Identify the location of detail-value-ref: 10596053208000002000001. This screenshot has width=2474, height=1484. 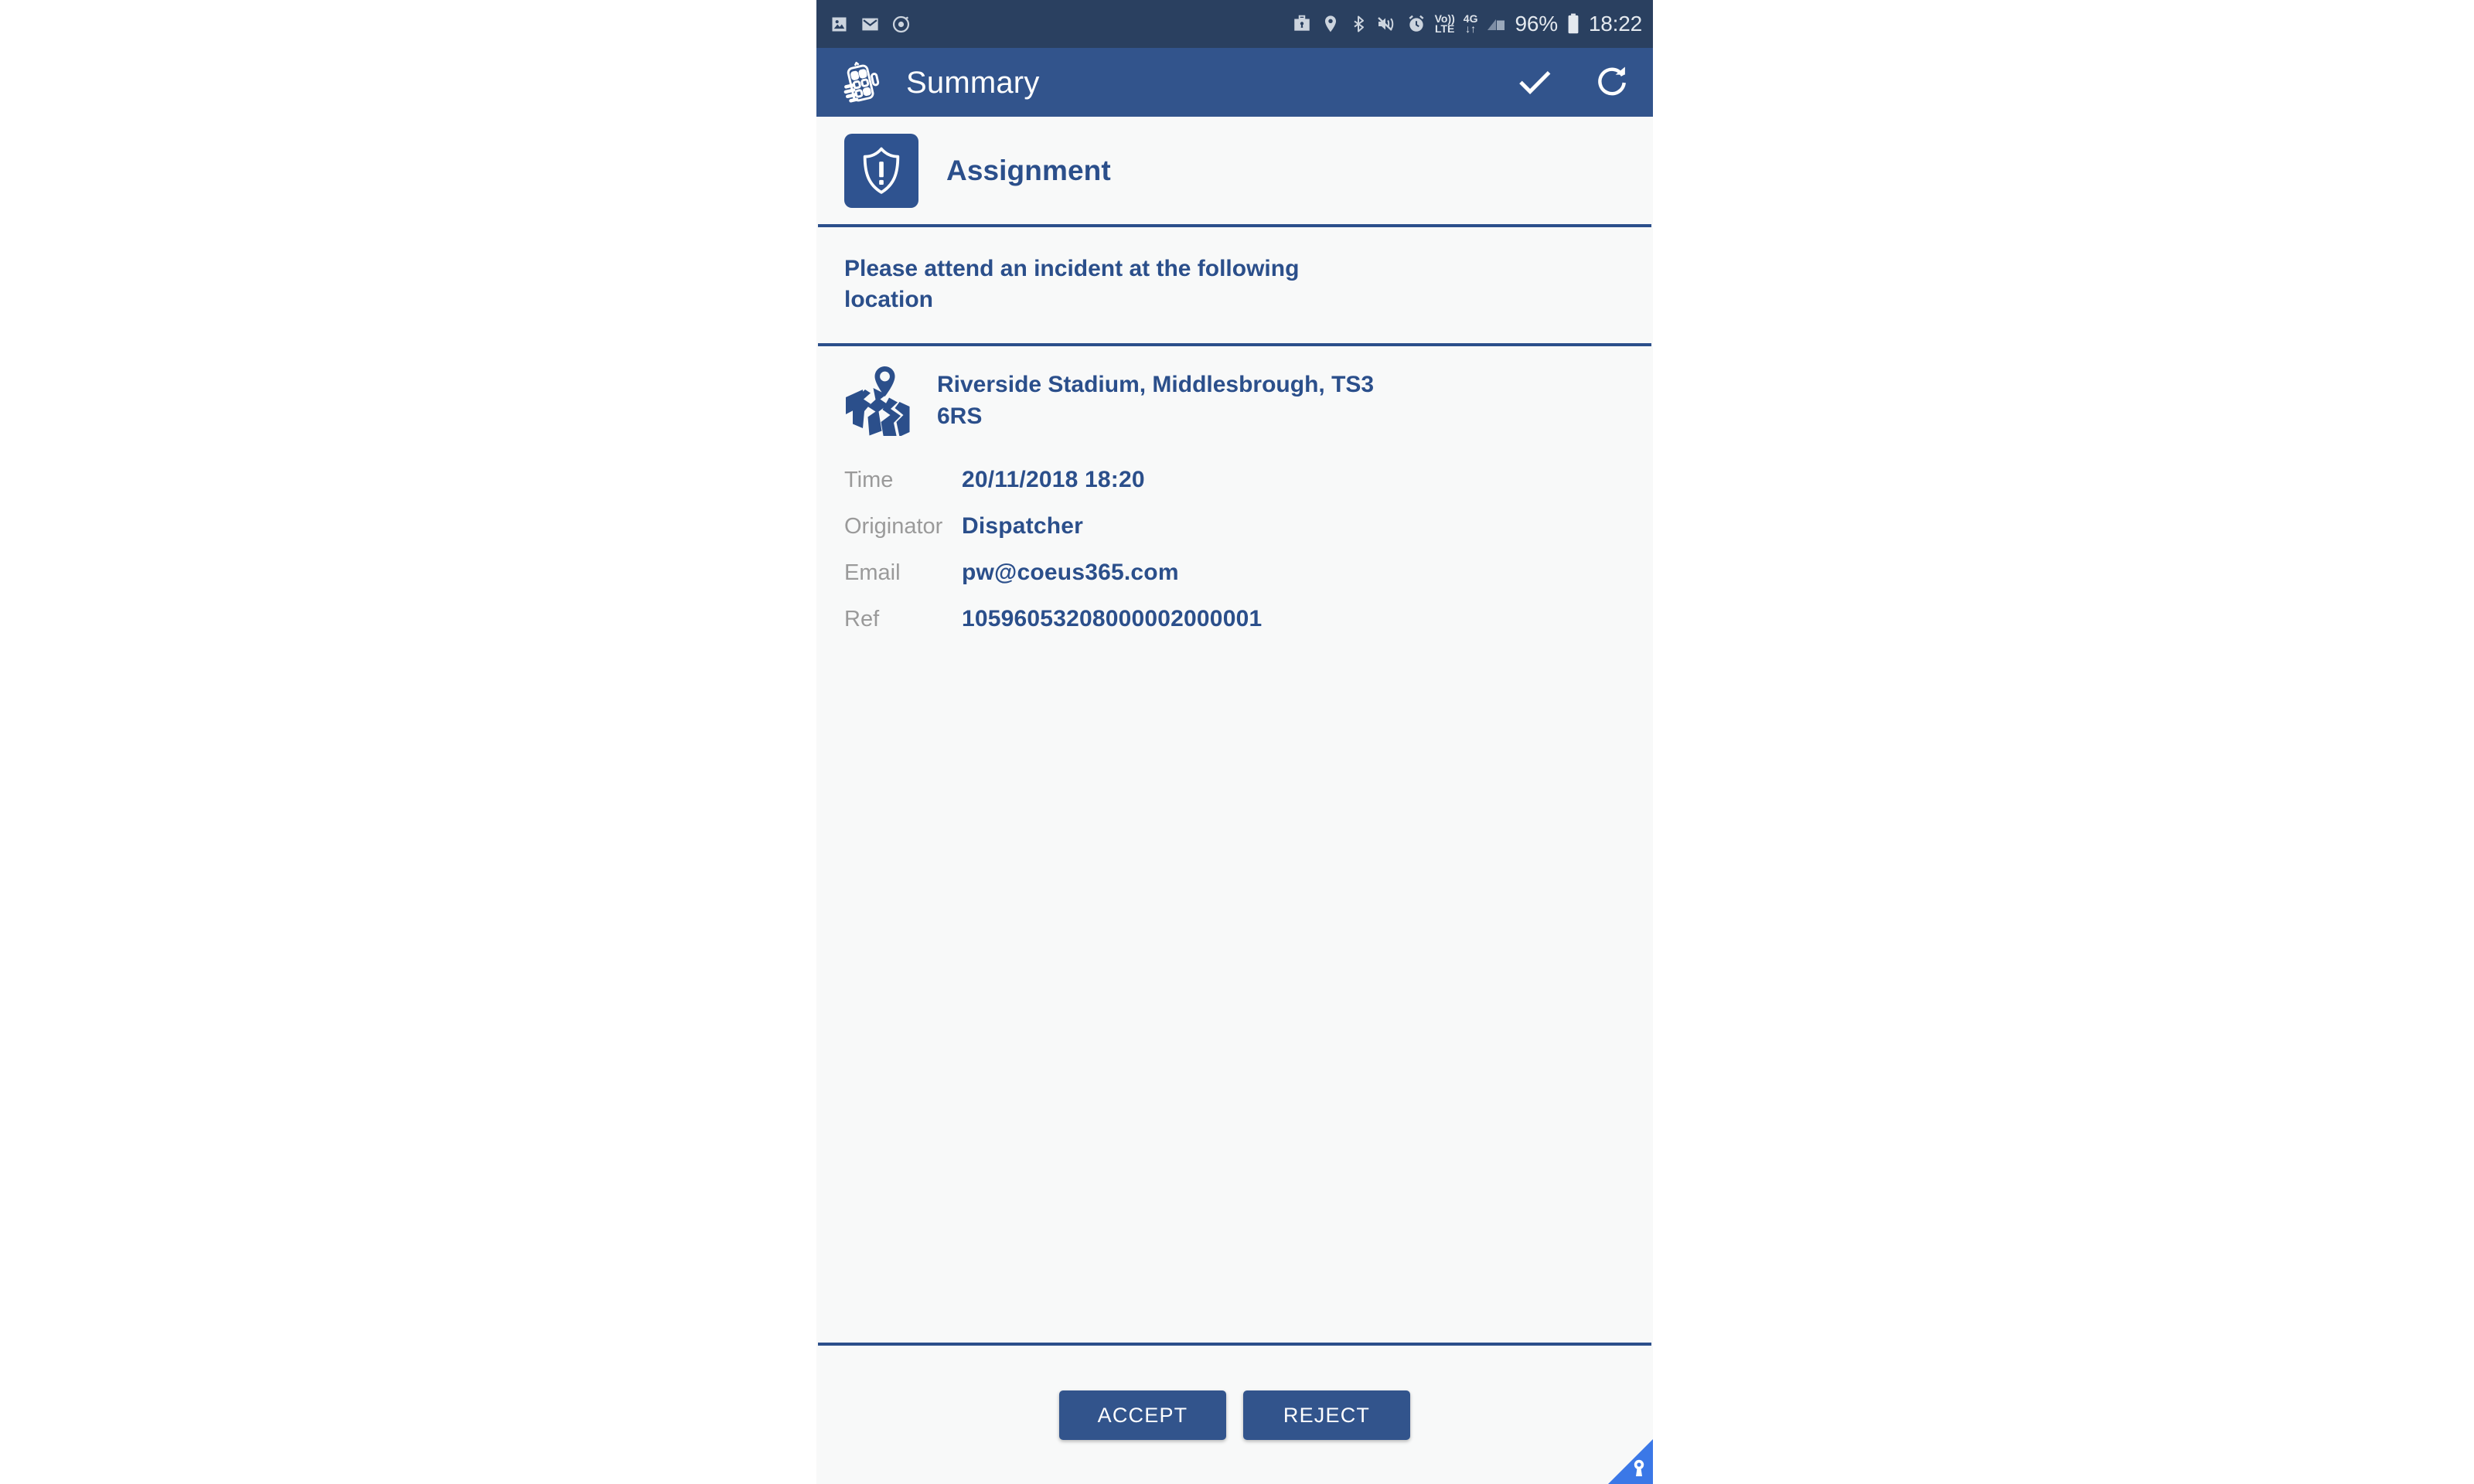
(1112, 619).